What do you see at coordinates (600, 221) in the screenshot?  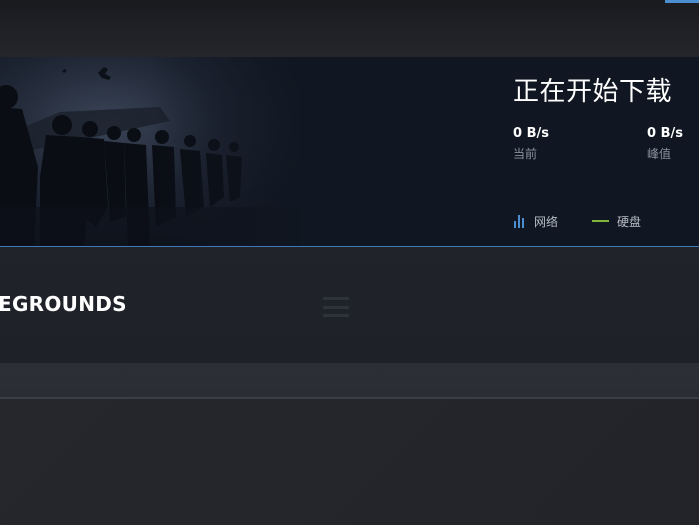 I see `line-icon` at bounding box center [600, 221].